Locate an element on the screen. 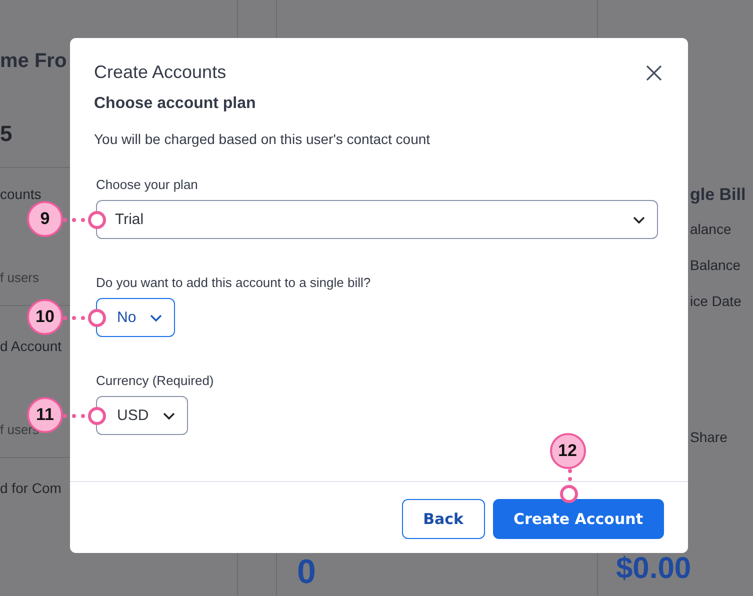 This screenshot has height=596, width=753. background-text: f users is located at coordinates (20, 277).